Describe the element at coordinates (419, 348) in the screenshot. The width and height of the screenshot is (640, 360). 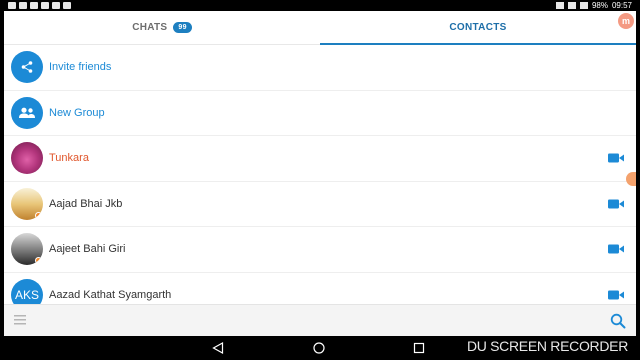
I see `recents-icon` at that location.